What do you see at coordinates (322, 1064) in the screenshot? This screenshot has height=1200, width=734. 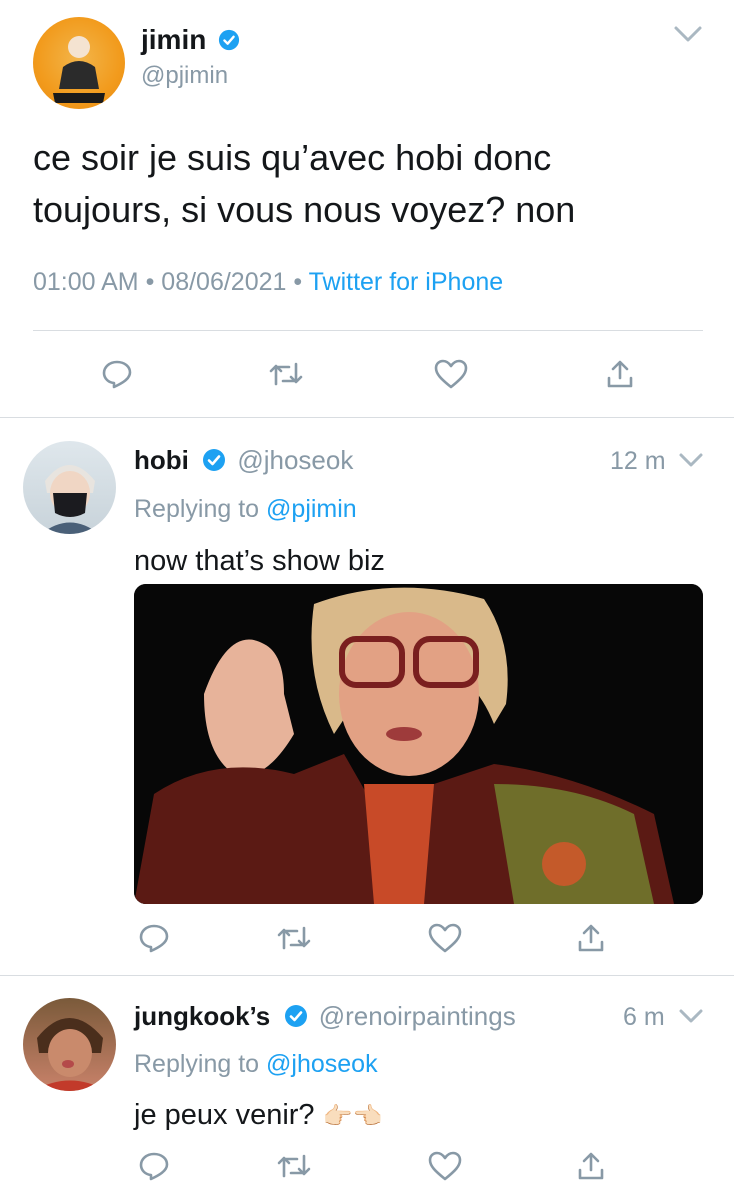 I see `replying-to-link: @jhoseok` at bounding box center [322, 1064].